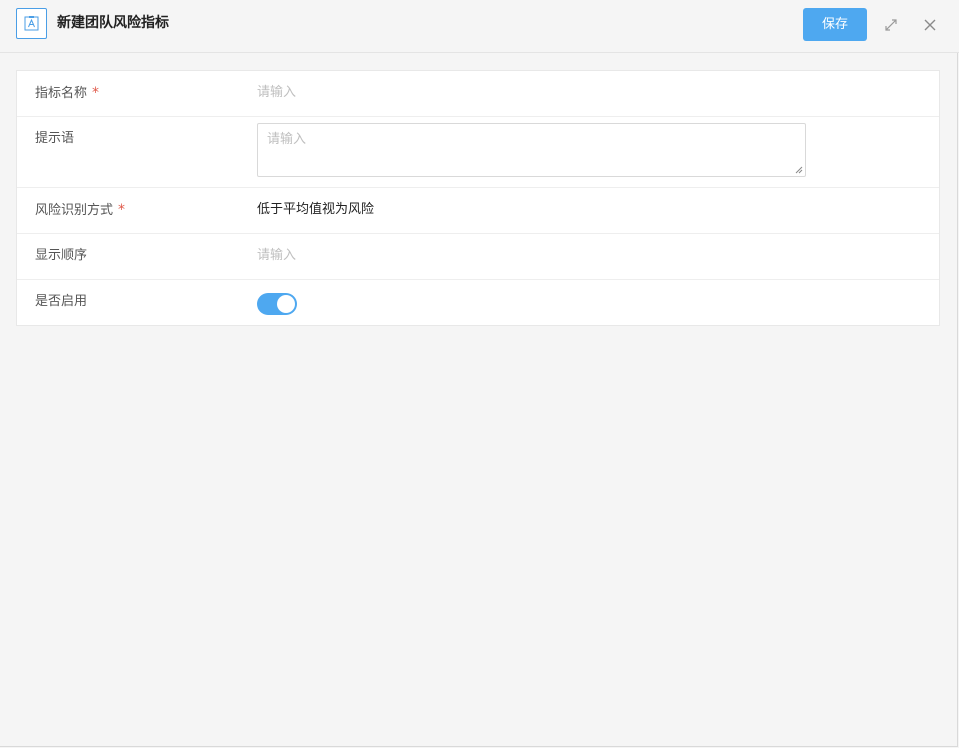 Image resolution: width=959 pixels, height=748 pixels. Describe the element at coordinates (67, 93) in the screenshot. I see `indicator-name-label: 指标名称 *` at that location.